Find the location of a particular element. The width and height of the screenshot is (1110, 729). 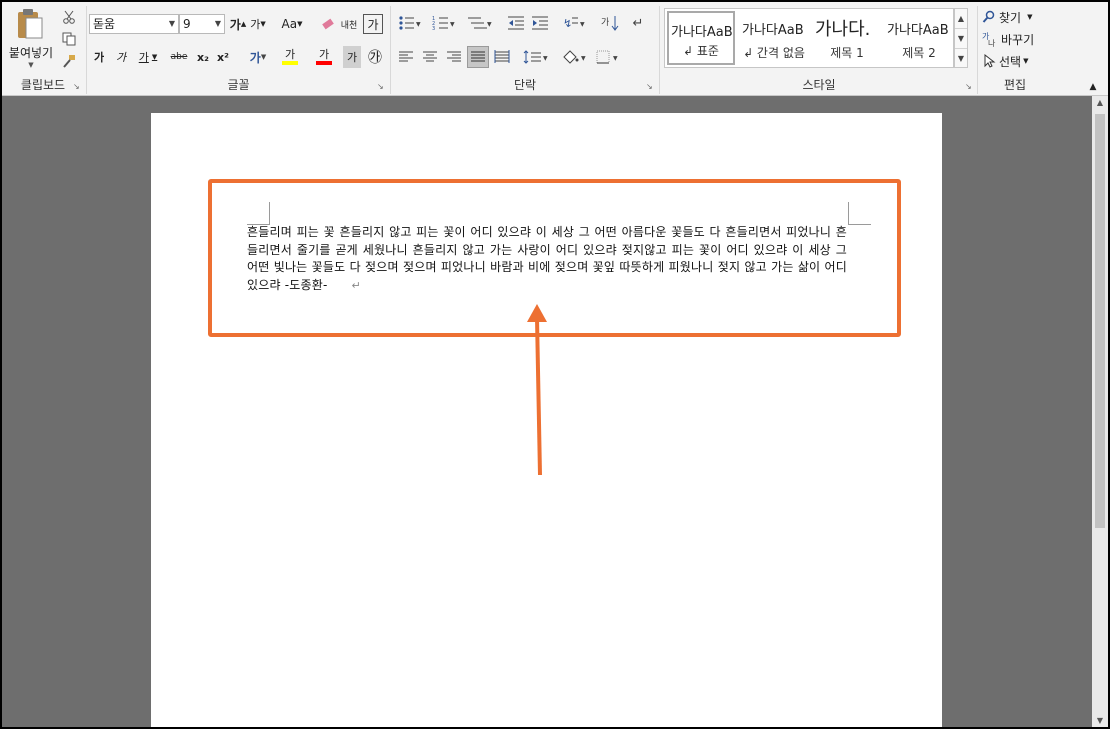

style-sample: 가나다AaB is located at coordinates (773, 30).